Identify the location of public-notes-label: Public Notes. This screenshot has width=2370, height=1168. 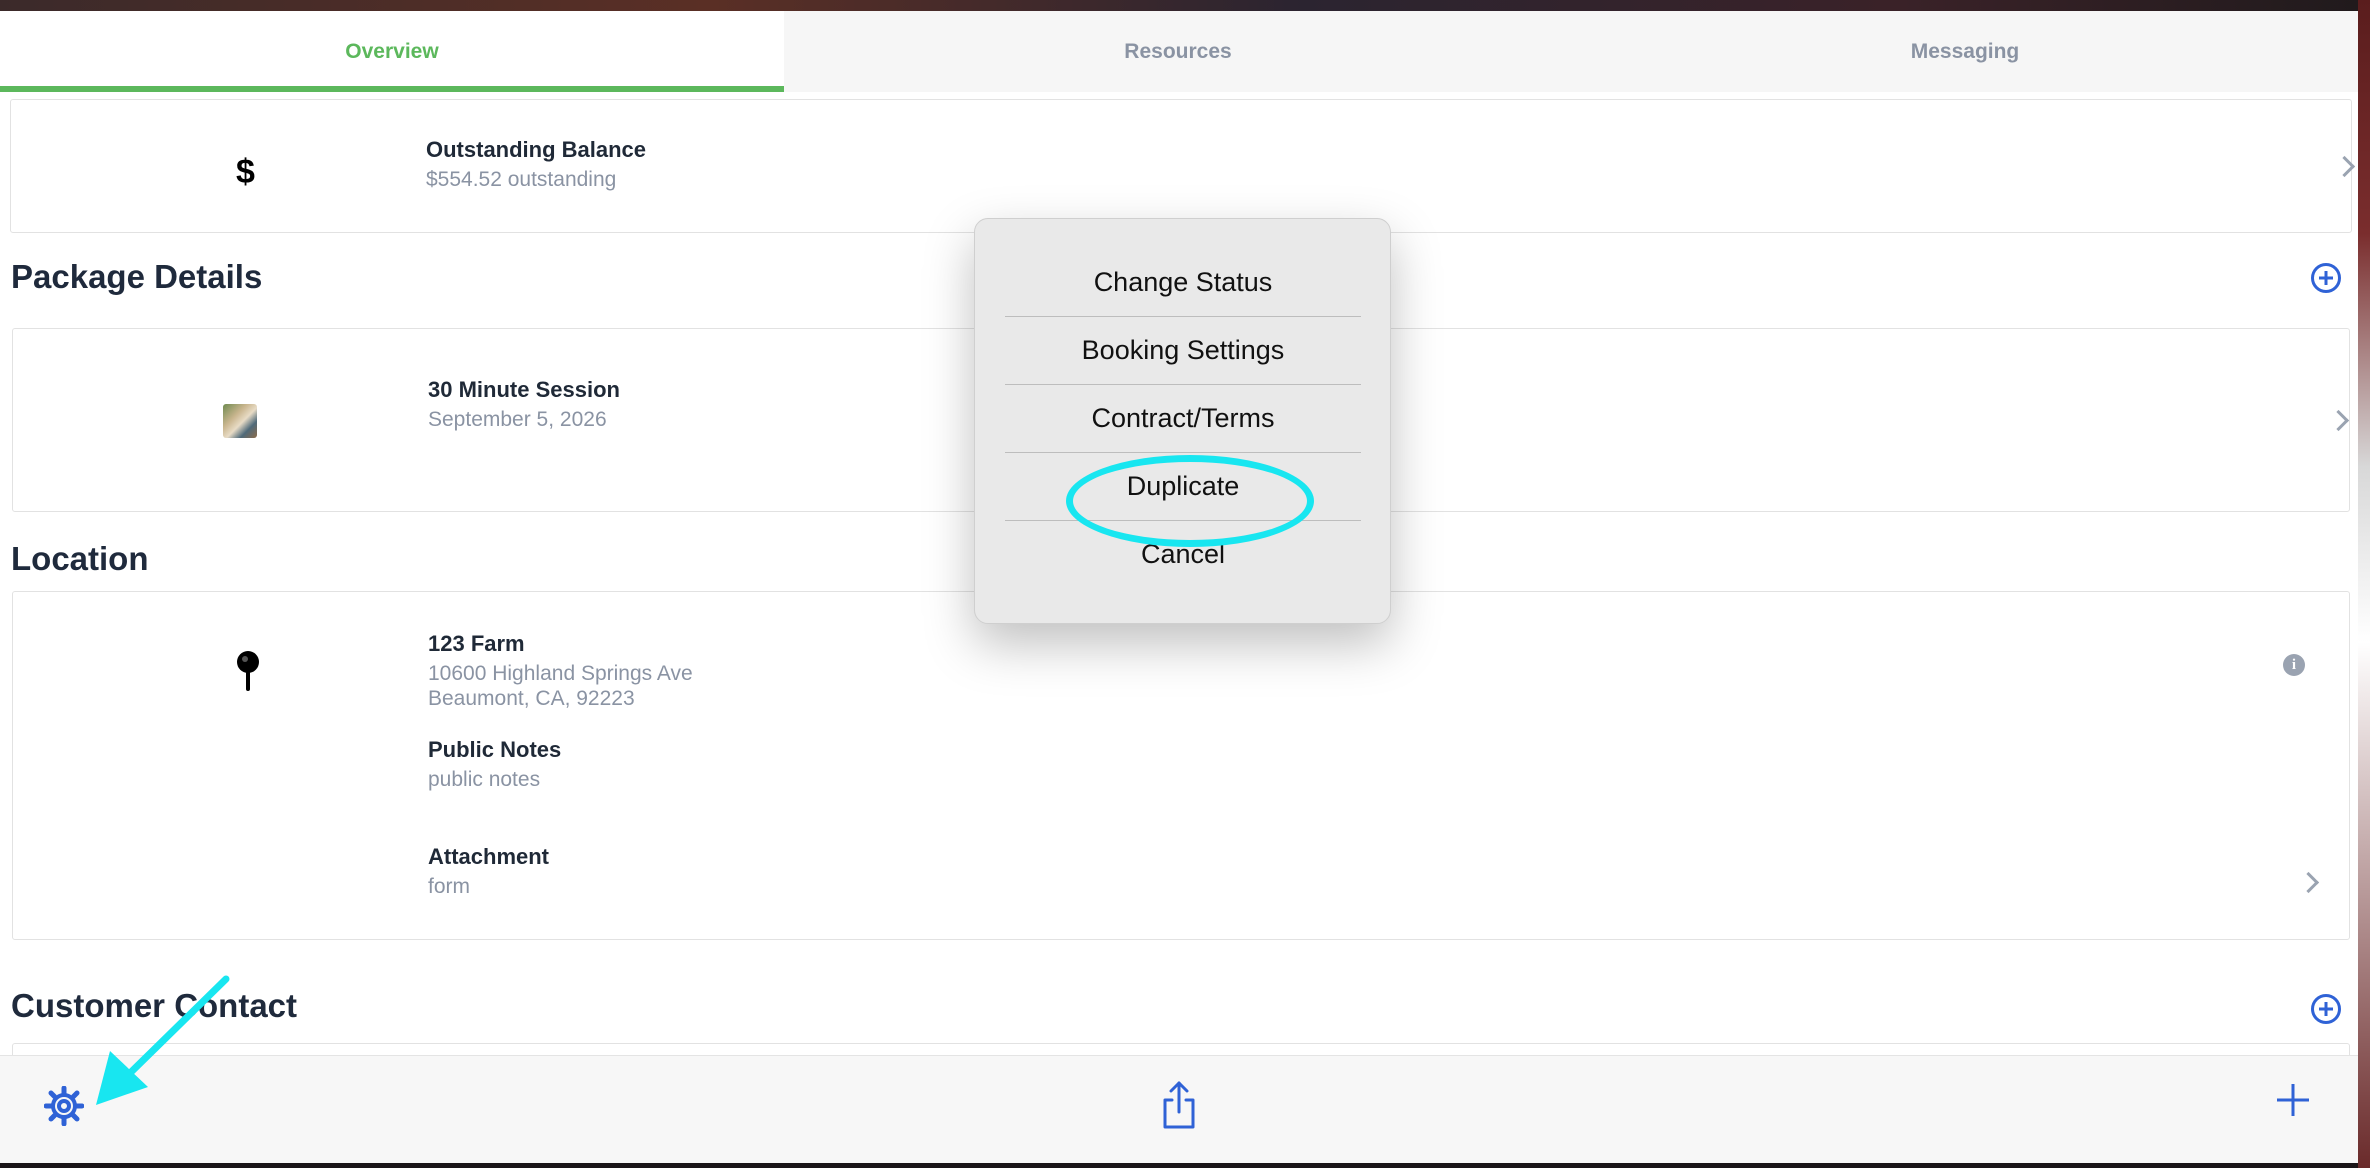
(495, 749).